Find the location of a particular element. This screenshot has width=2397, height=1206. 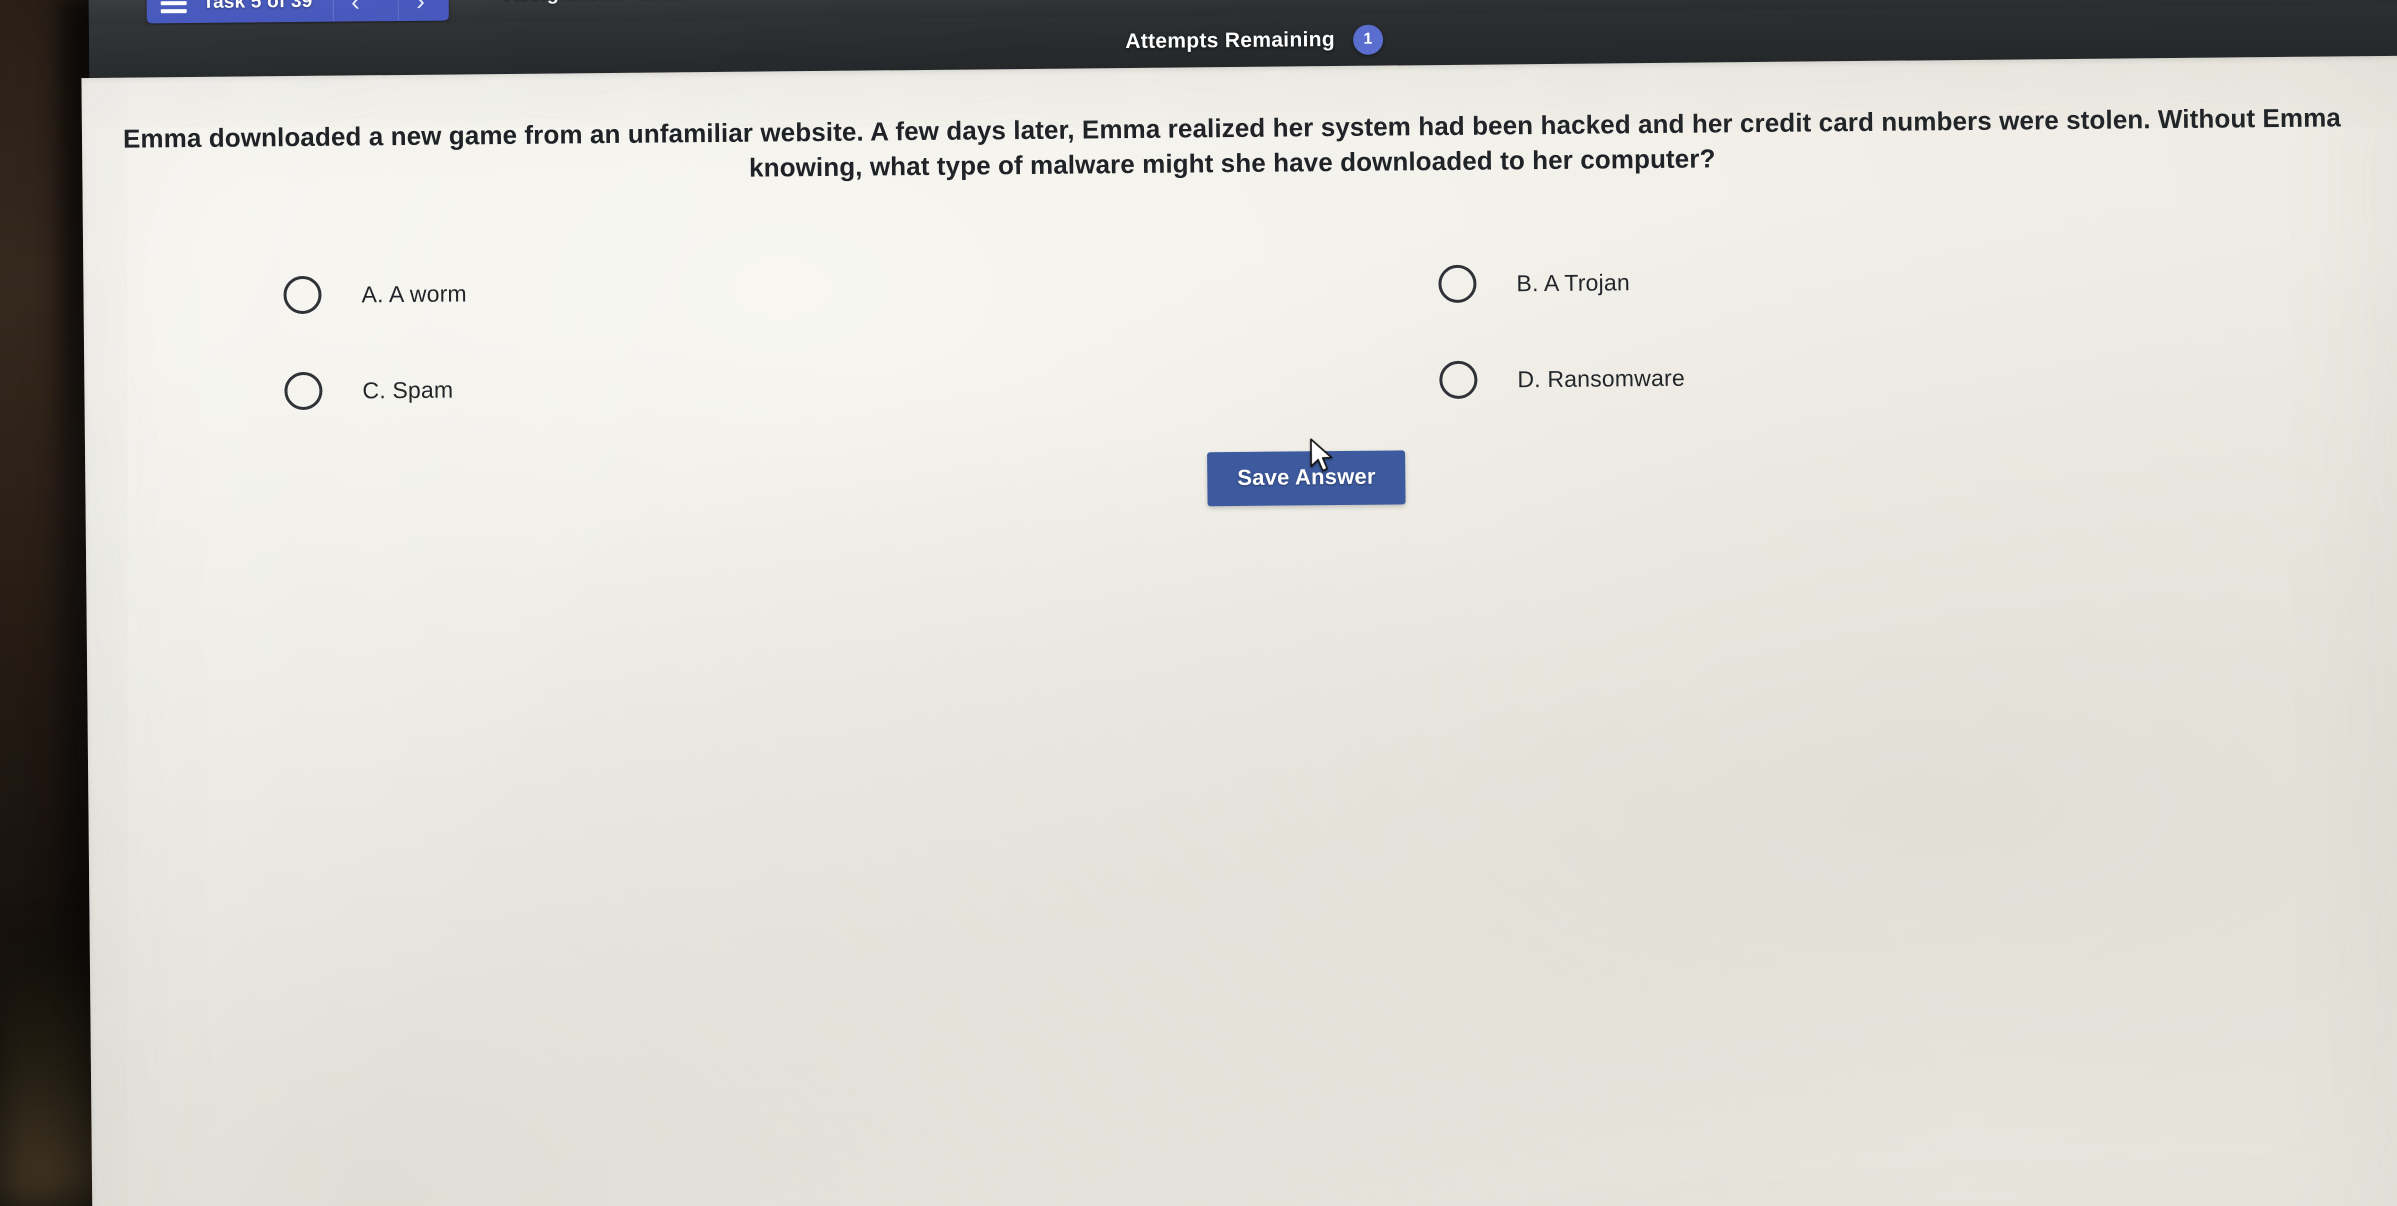

answer-choice-a: A. A worm is located at coordinates (785, 290).